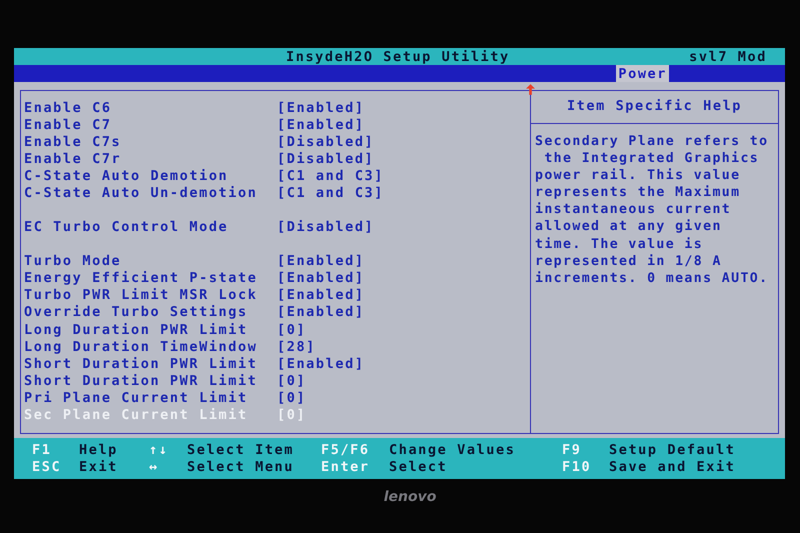 The image size is (800, 533). What do you see at coordinates (346, 466) in the screenshot?
I see `key-hint: Enter` at bounding box center [346, 466].